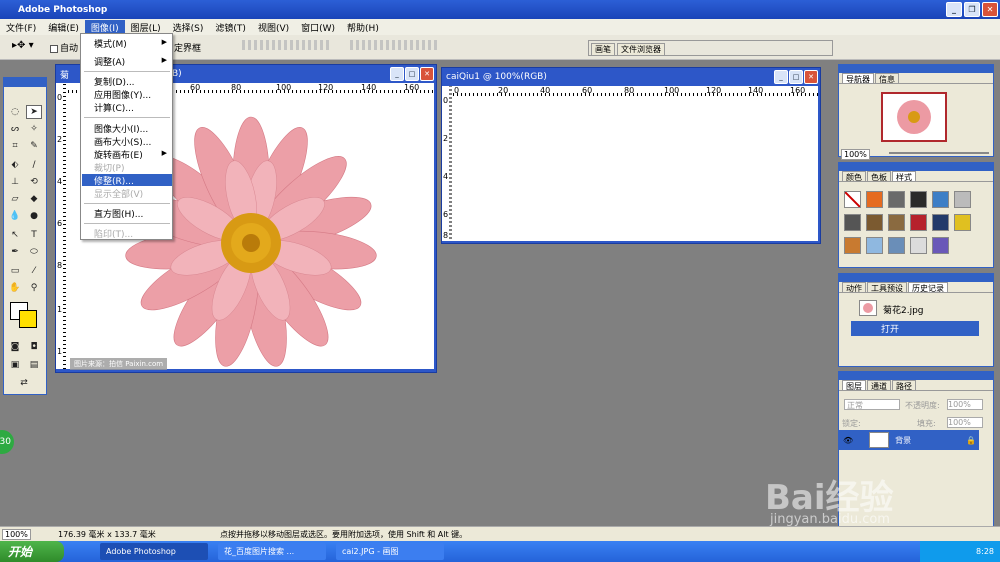  What do you see at coordinates (34, 271) in the screenshot?
I see `eyedropper-icon: ⁄` at bounding box center [34, 271].